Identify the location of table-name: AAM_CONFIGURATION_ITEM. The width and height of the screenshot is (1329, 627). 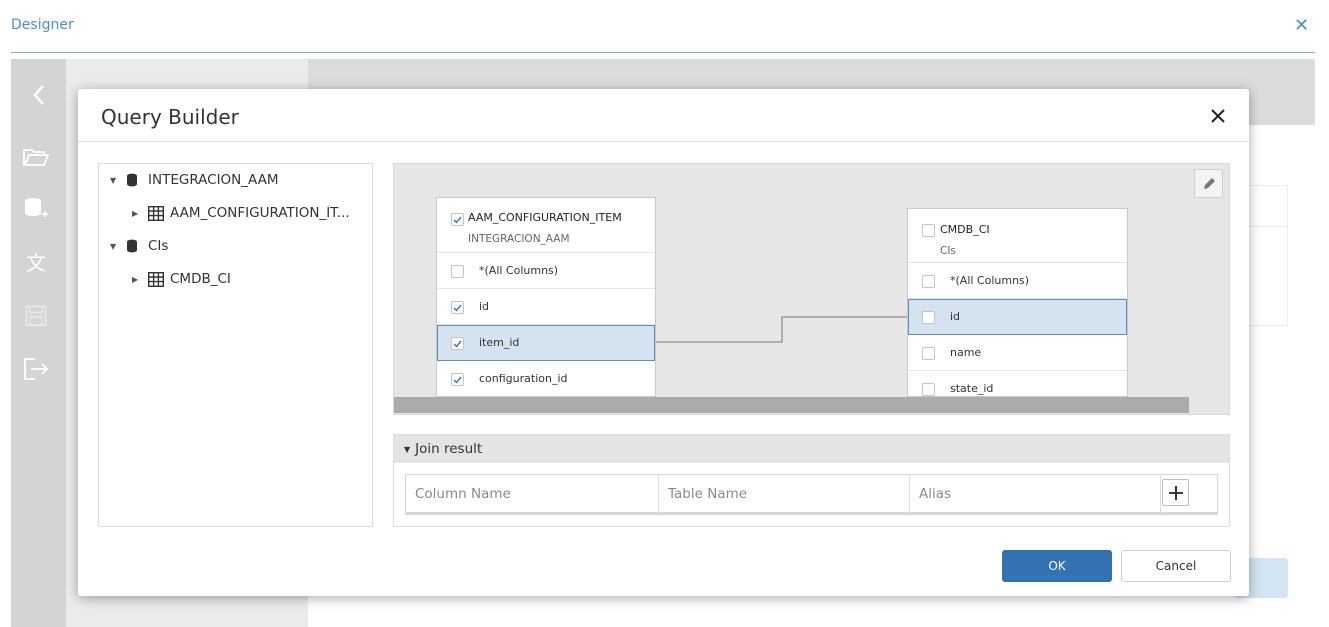
(545, 217).